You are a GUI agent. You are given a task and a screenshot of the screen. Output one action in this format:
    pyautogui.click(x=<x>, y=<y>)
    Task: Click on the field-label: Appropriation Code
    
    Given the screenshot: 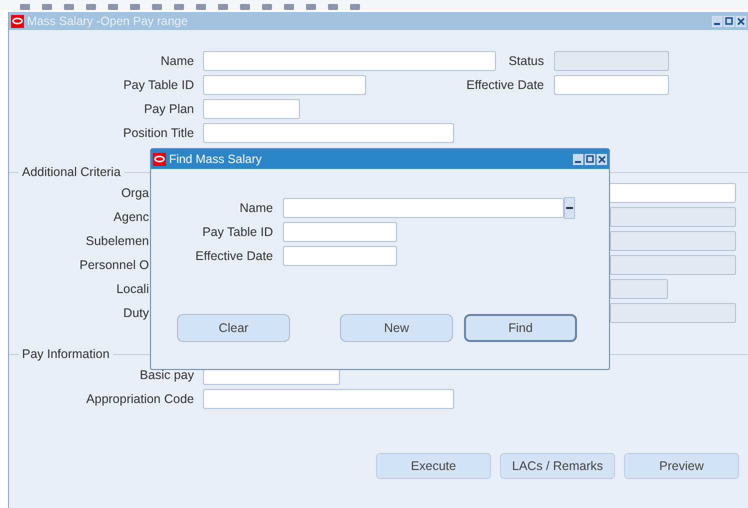 What is the action you would take?
    pyautogui.click(x=139, y=399)
    